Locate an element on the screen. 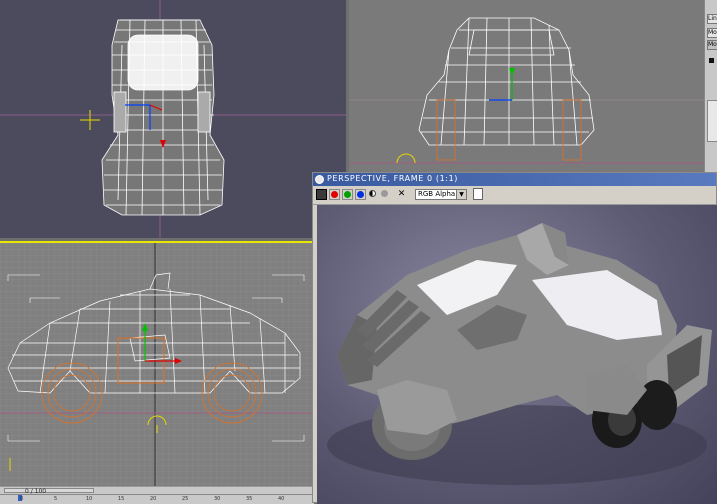 This screenshot has width=717, height=504. timeline: 0 / 100 0 5 10 15 20 25 30 35 40 is located at coordinates (157, 495).